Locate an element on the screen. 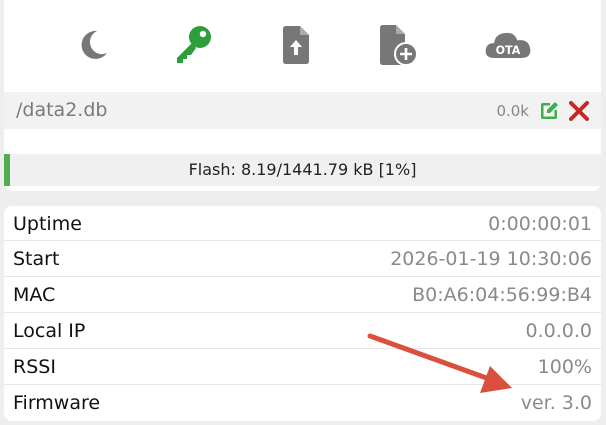  info-label: MAC is located at coordinates (34, 295).